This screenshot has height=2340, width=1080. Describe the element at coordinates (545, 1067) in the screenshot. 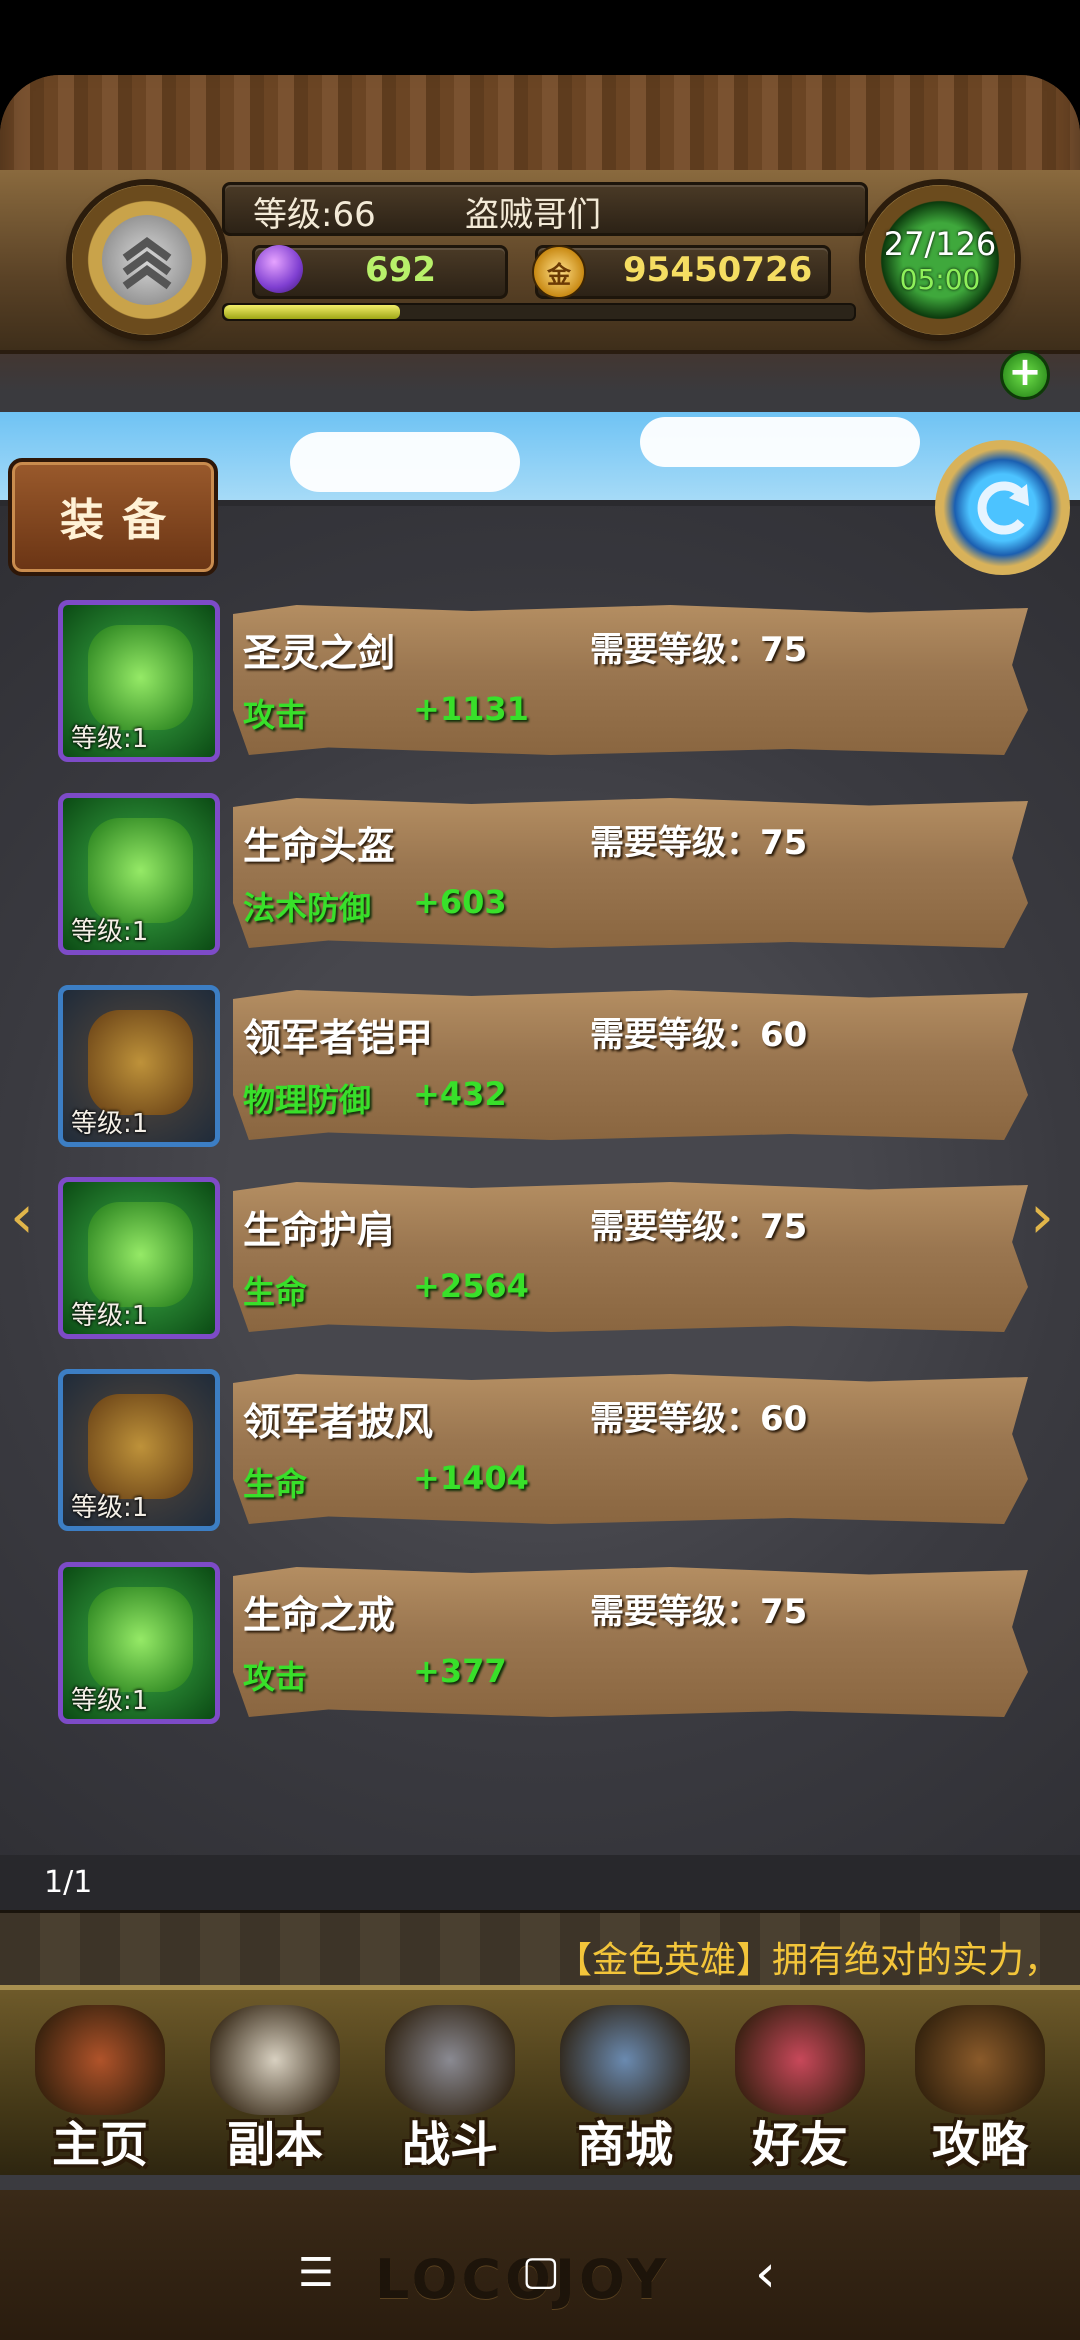

I see `equipment-row: 等级:1 领军者铠甲 需要等级：60 物理防御 +432` at that location.